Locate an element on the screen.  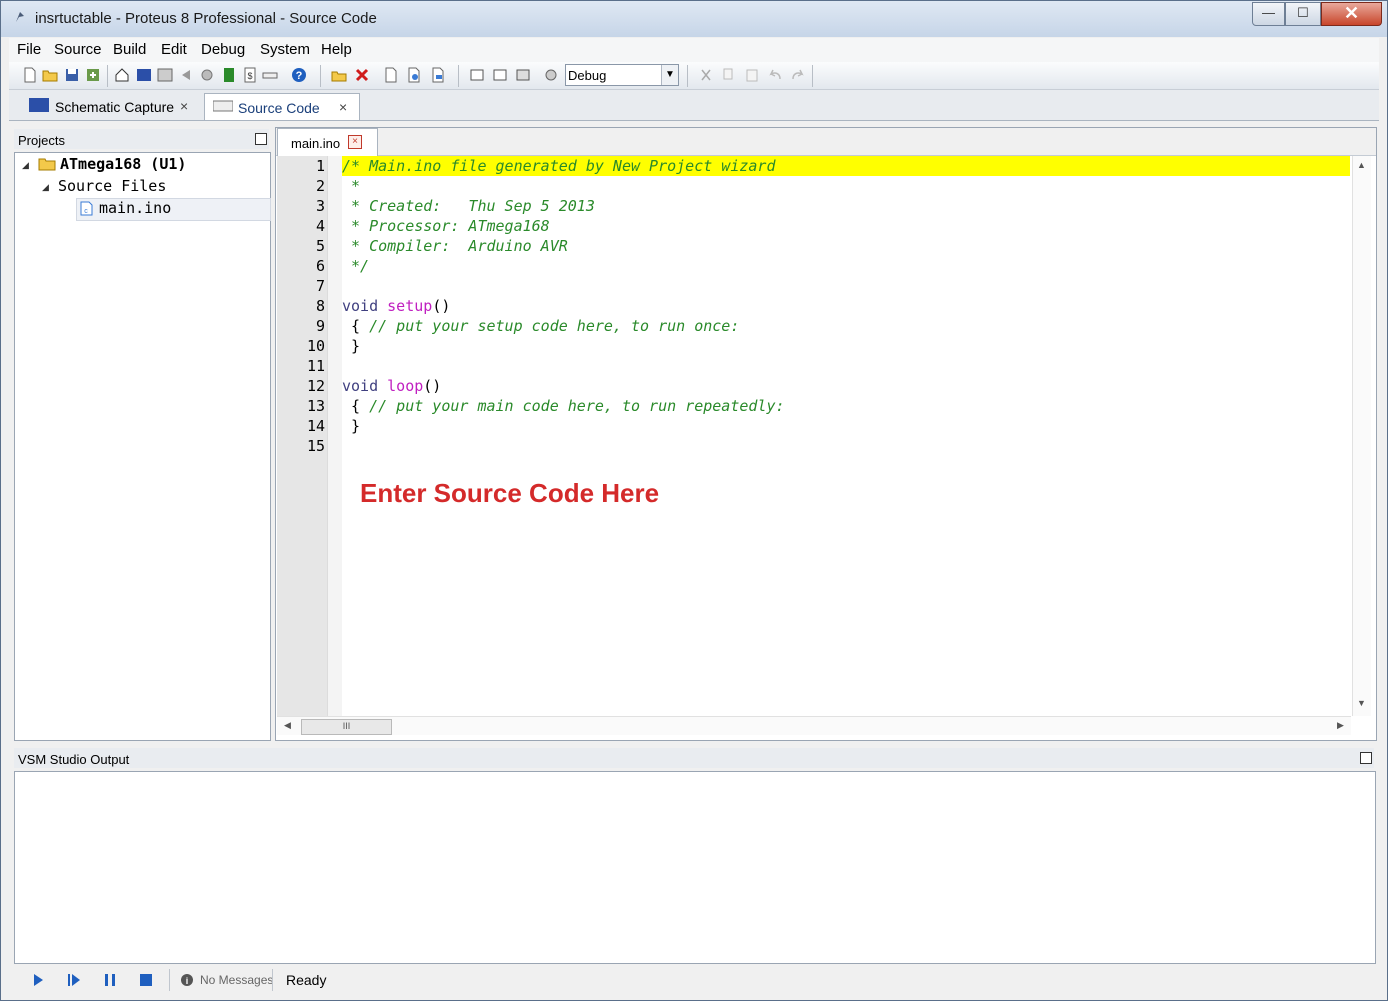
menu-help: Help is located at coordinates (336, 49).